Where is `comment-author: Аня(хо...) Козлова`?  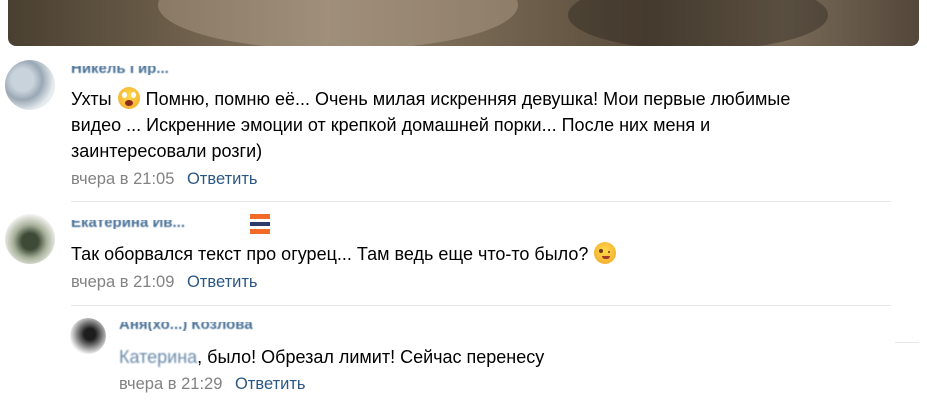 comment-author: Аня(хо...) Козлова is located at coordinates (186, 326).